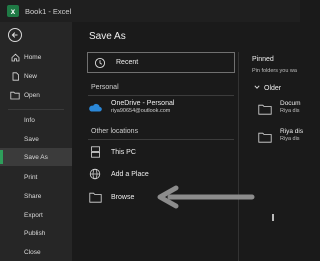 This screenshot has height=261, width=320. I want to click on window-title: Book1 - Excel, so click(48, 11).